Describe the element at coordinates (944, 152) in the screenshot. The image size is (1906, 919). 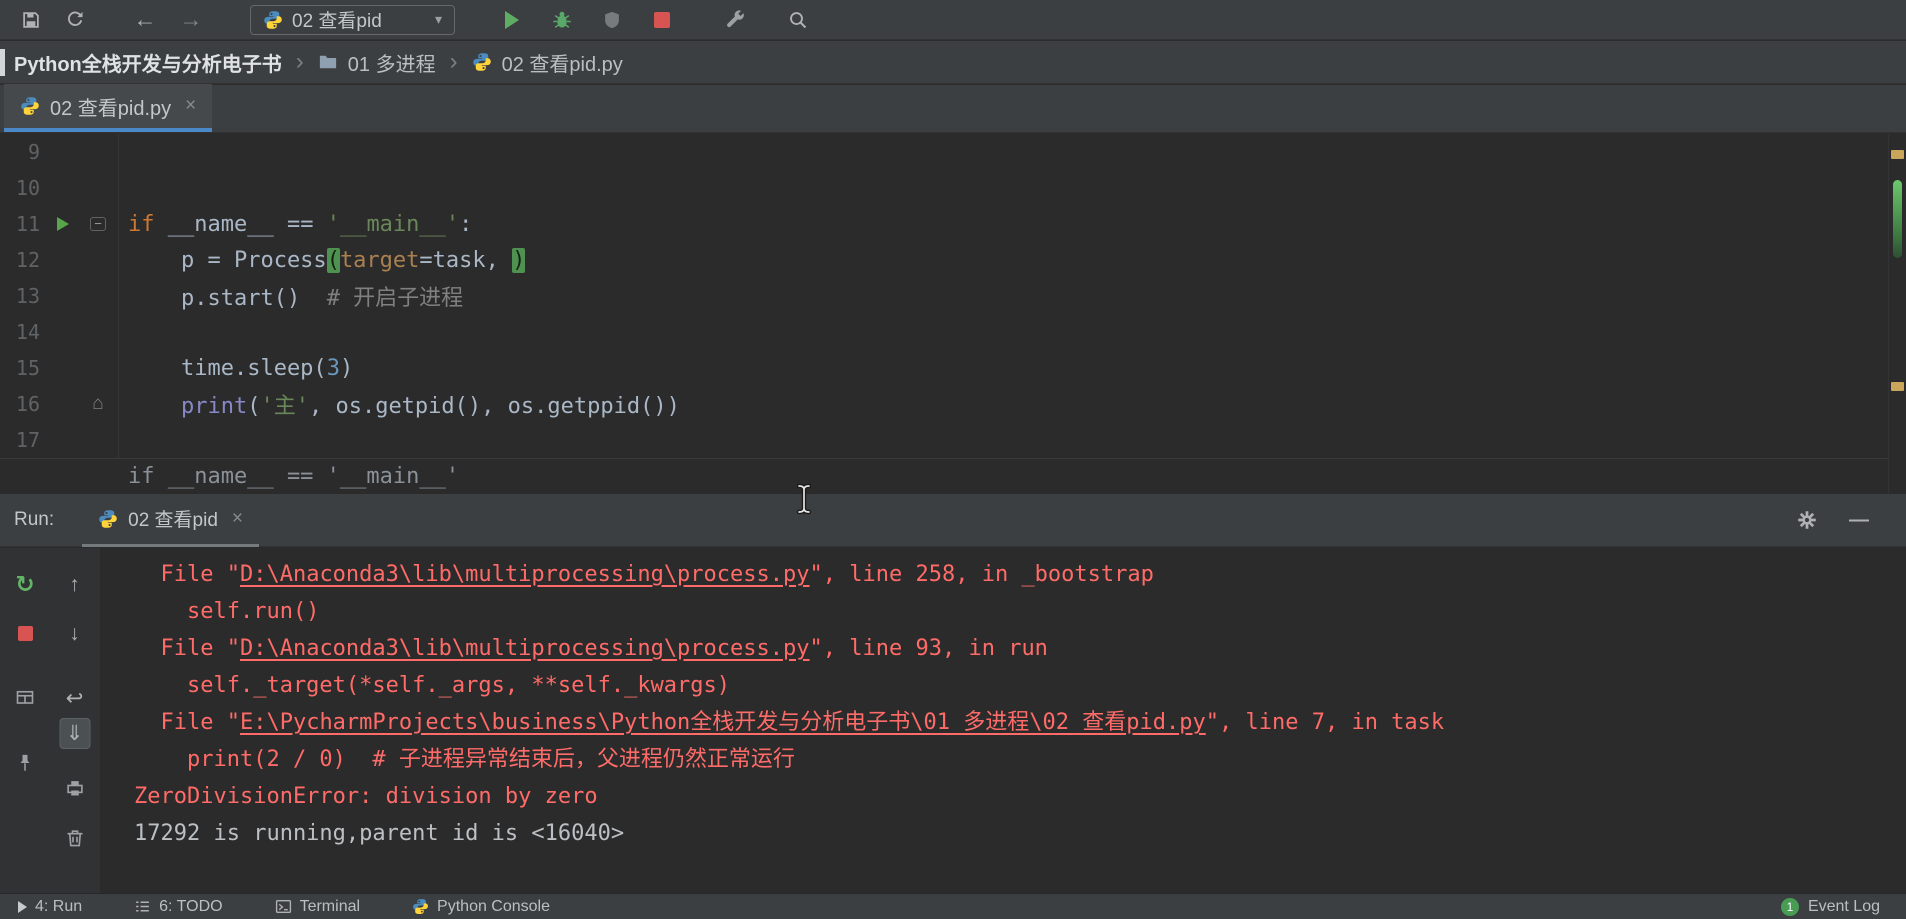
I see `editor-line: 9` at that location.